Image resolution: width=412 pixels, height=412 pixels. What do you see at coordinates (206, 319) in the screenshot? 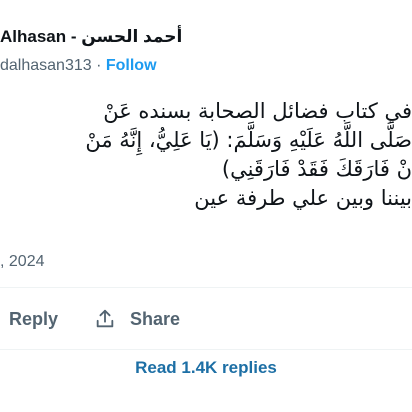
I see `action-bar: Reply Share` at bounding box center [206, 319].